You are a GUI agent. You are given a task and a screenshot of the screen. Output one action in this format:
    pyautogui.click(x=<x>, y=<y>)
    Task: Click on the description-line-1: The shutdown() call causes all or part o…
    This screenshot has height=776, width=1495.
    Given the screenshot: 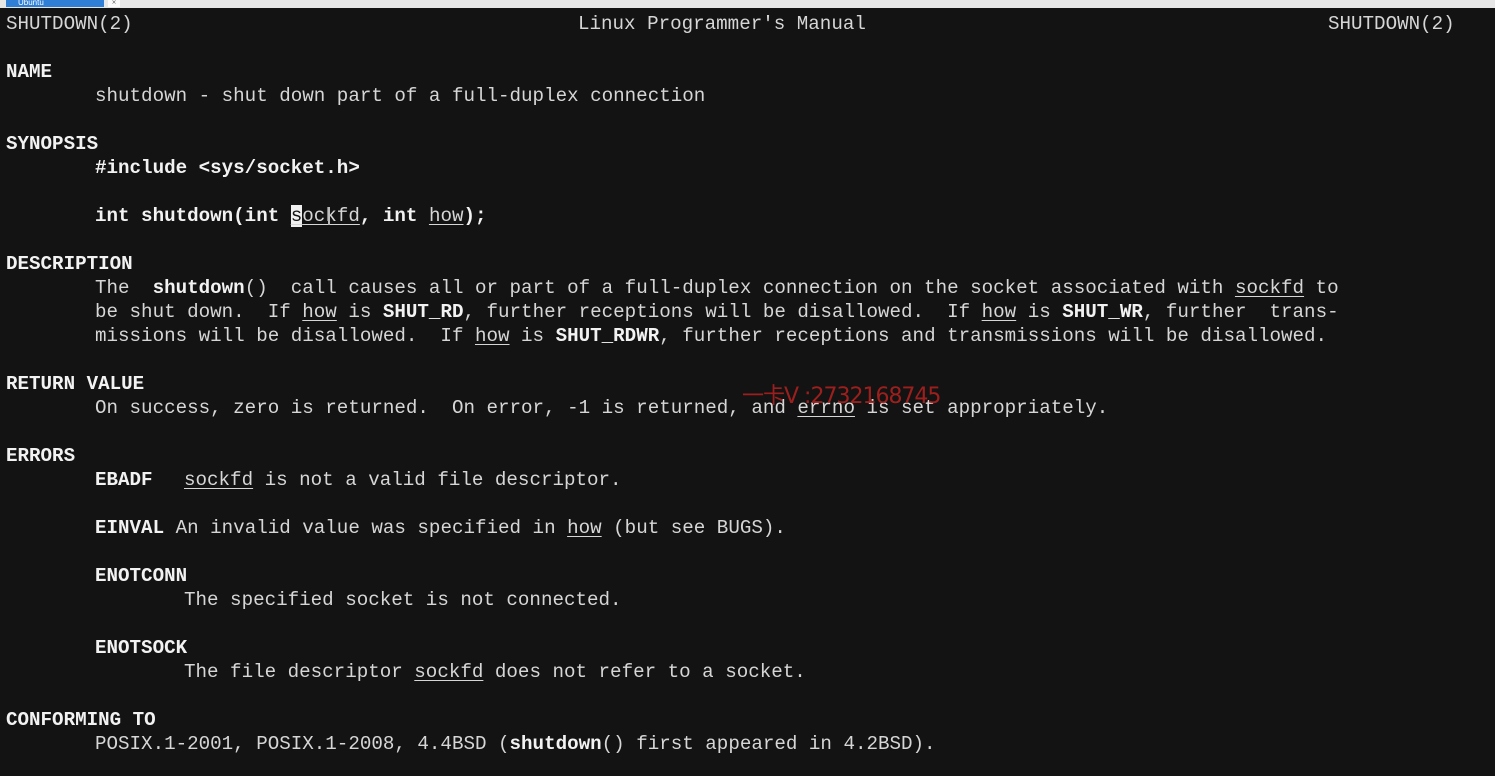 What is the action you would take?
    pyautogui.click(x=717, y=288)
    